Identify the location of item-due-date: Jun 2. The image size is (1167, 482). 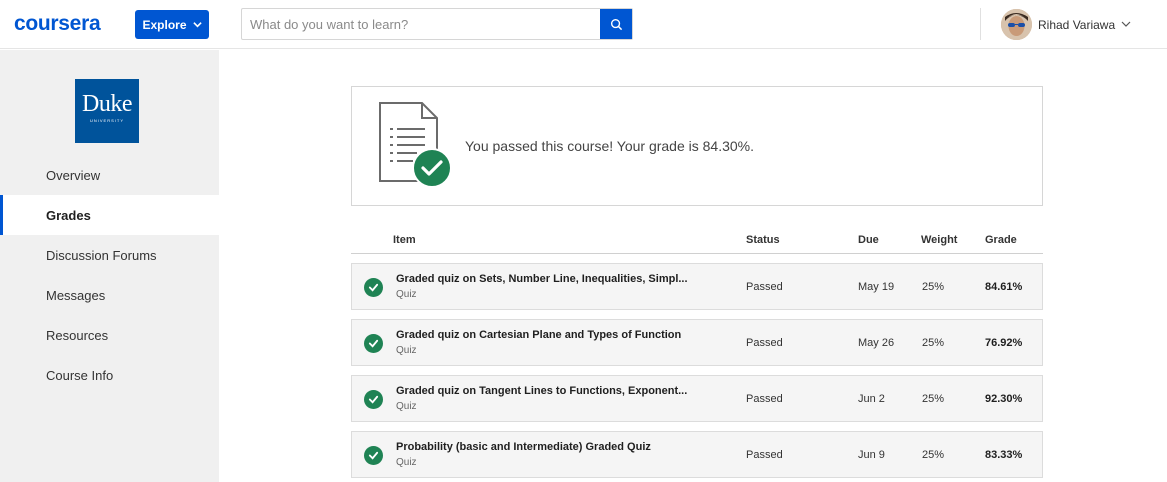
(871, 399).